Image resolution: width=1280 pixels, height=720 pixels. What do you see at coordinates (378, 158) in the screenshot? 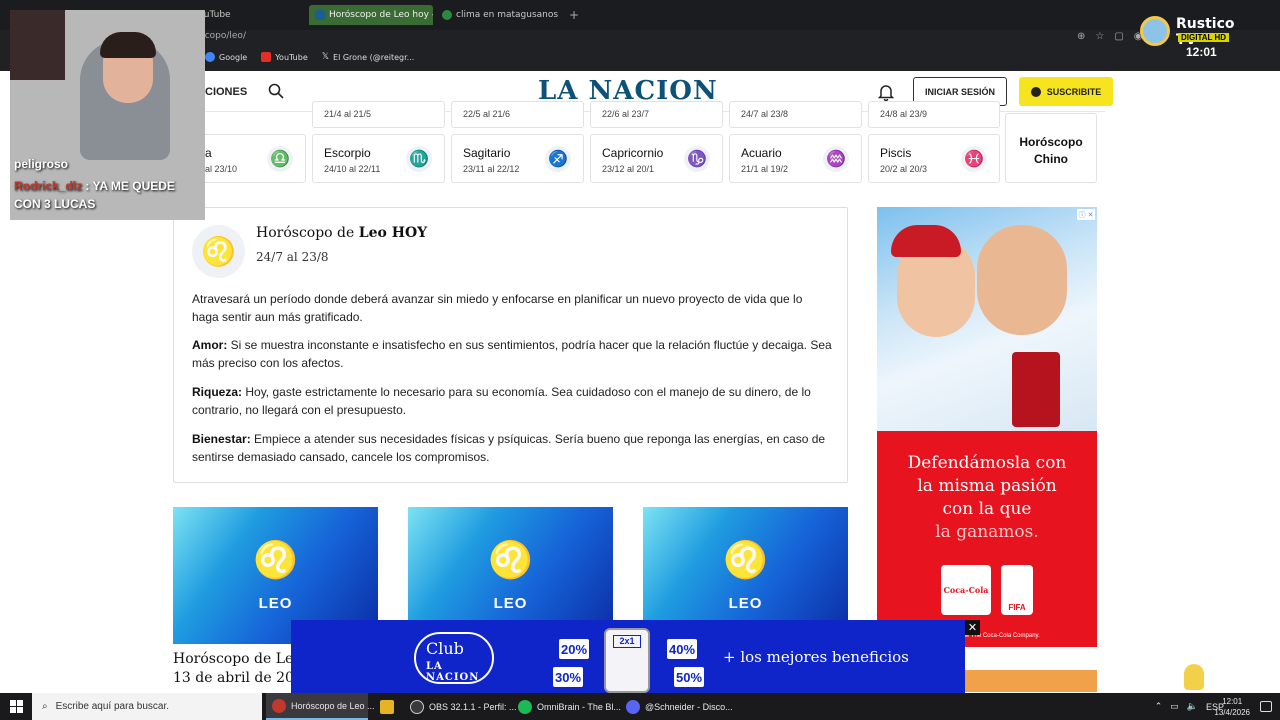
I see `zodiac-card-escorpio: Escorpio 24/10 al 22/11 ♏` at bounding box center [378, 158].